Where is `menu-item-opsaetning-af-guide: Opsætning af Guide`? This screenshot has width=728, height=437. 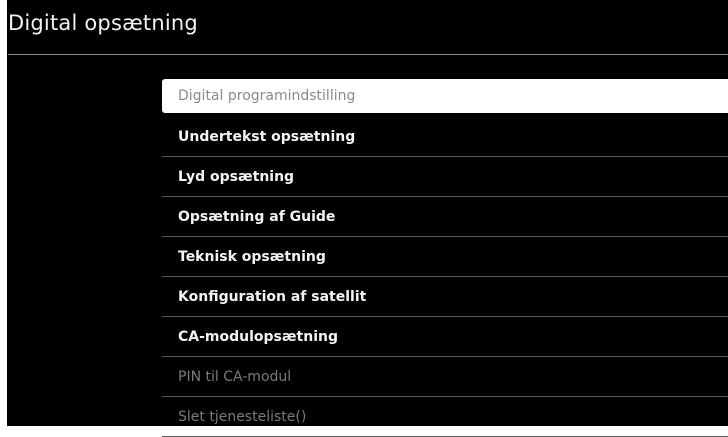
menu-item-opsaetning-af-guide: Opsætning af Guide is located at coordinates (445, 217).